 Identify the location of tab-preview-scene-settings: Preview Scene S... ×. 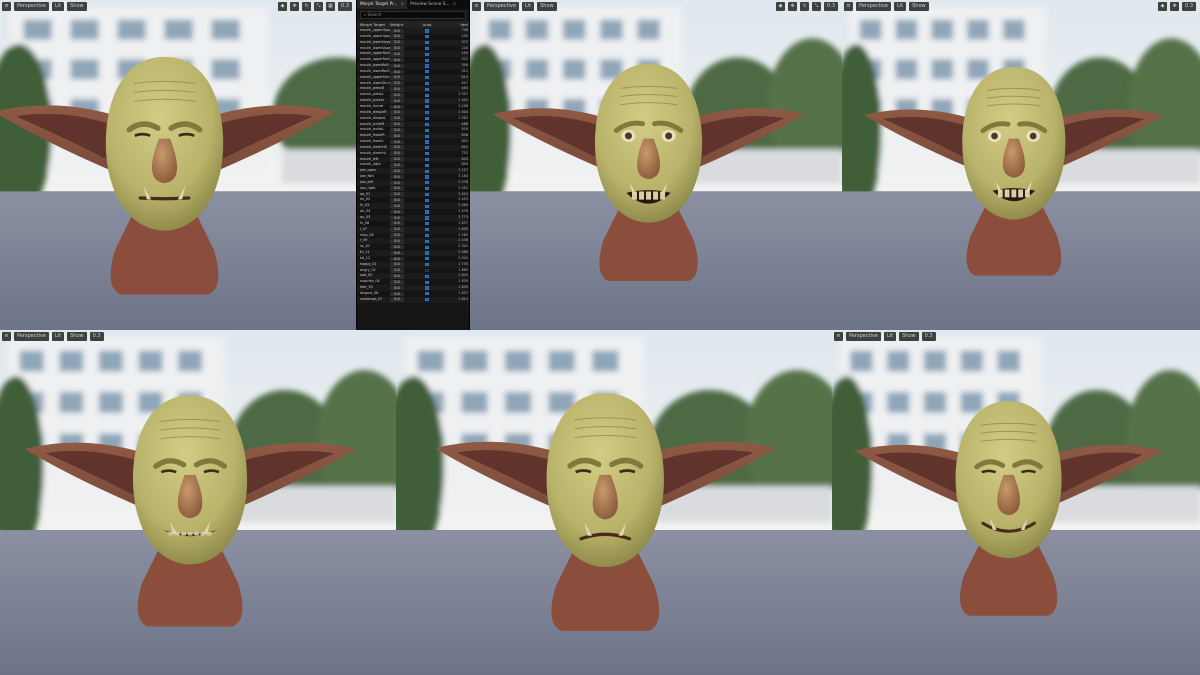
(433, 4).